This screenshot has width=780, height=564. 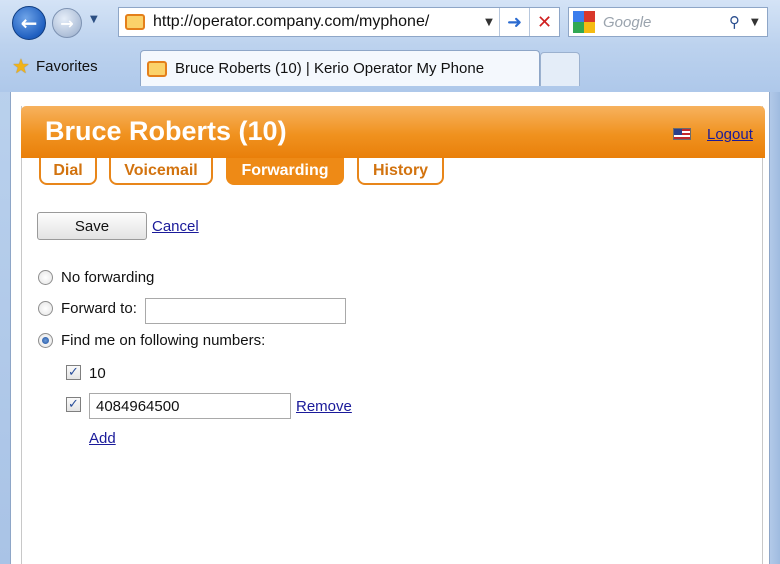 What do you see at coordinates (163, 340) in the screenshot?
I see `find-me-label: Find me on following numbers:` at bounding box center [163, 340].